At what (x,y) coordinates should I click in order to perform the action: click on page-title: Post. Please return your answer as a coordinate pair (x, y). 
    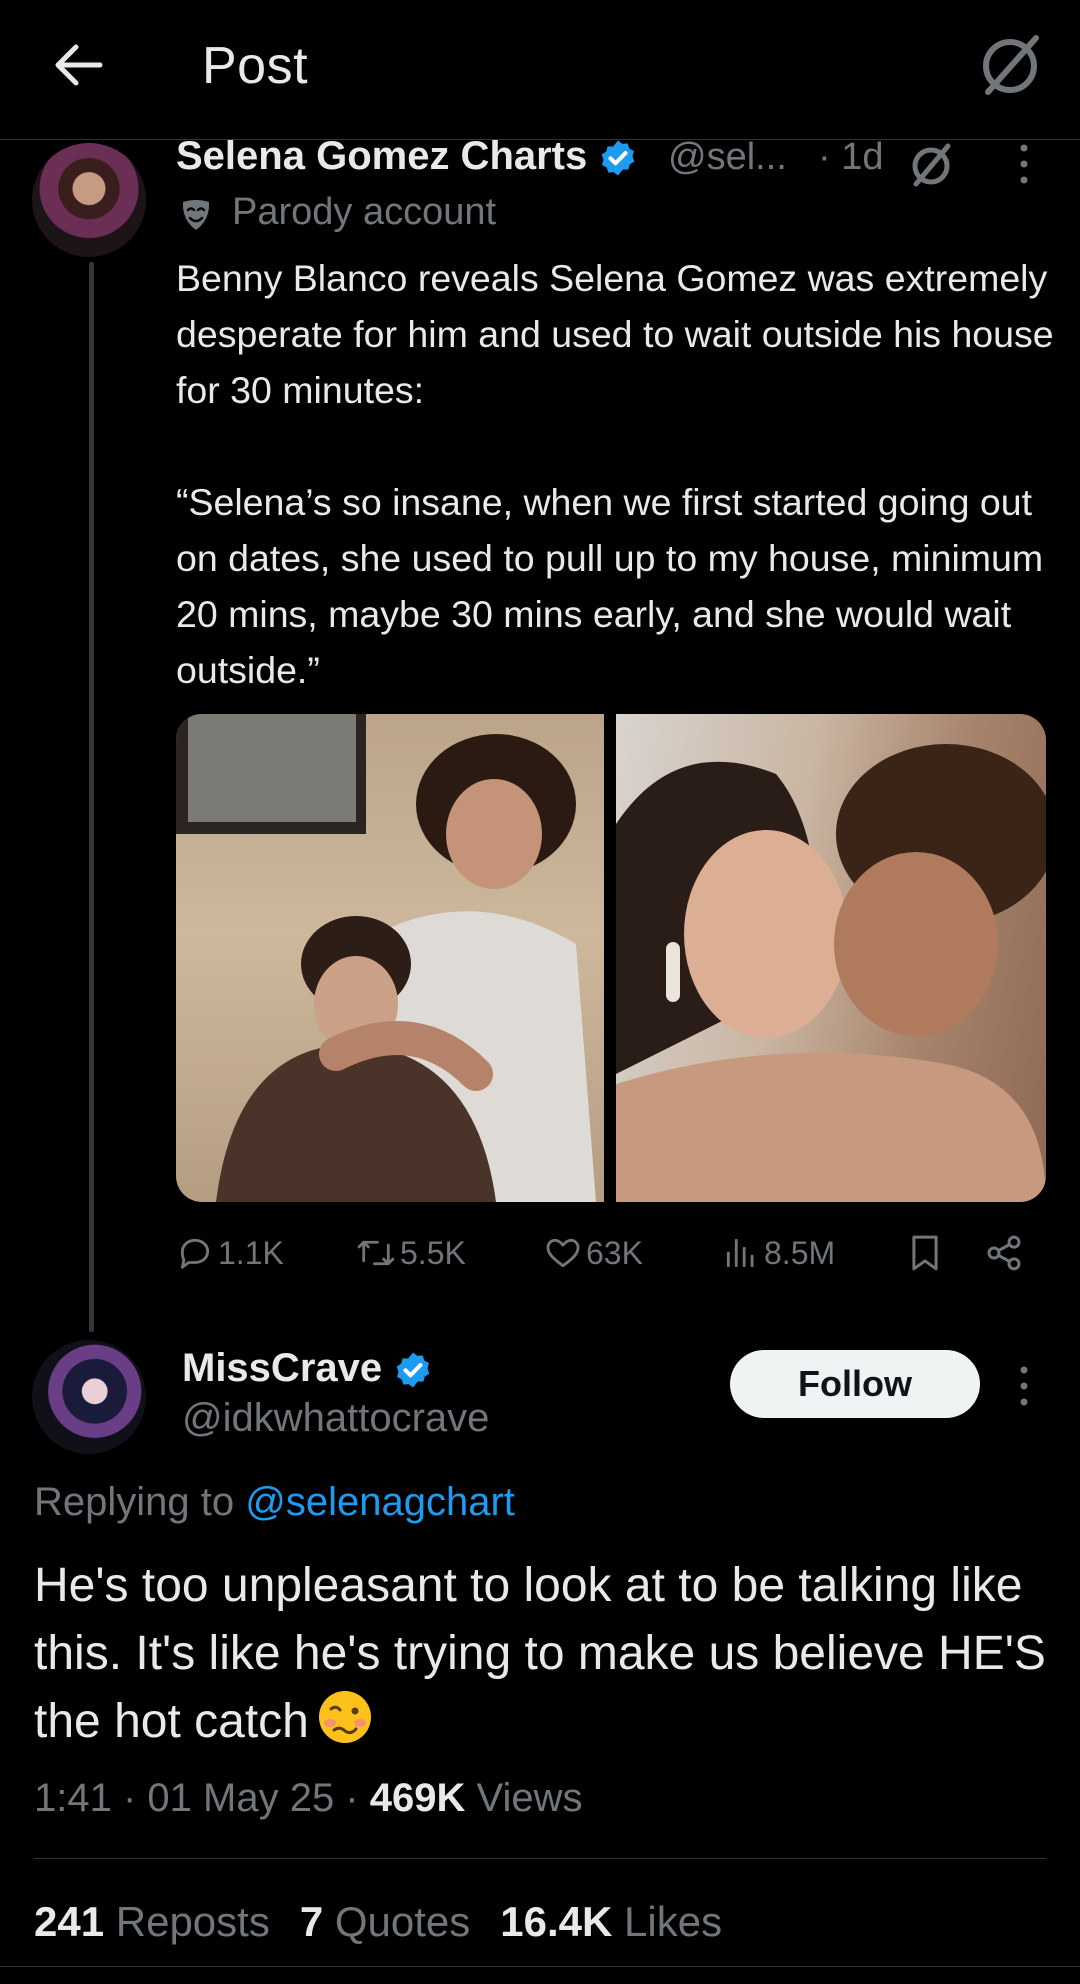
    Looking at the image, I should click on (255, 66).